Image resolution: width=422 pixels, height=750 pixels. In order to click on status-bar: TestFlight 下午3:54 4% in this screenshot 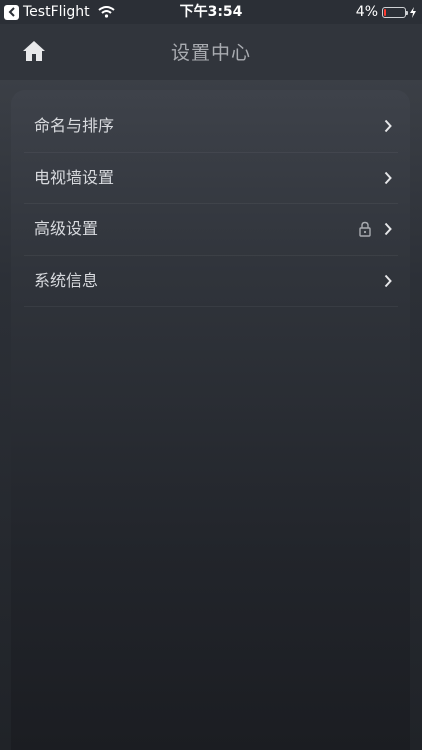, I will do `click(211, 12)`.